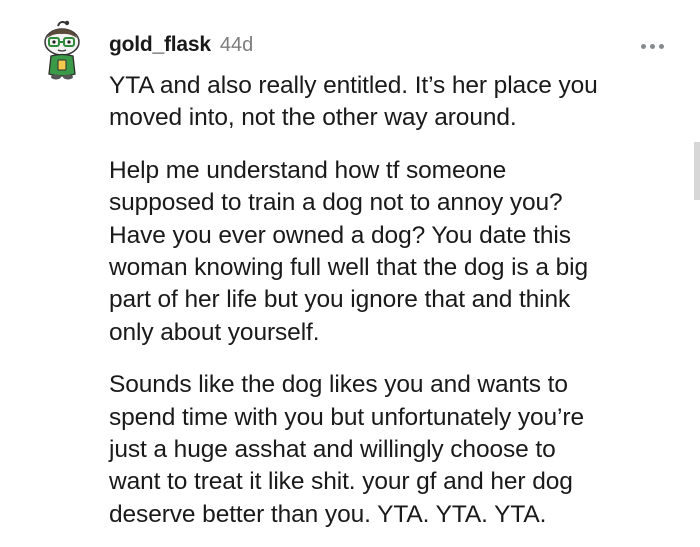 The width and height of the screenshot is (700, 547). I want to click on comment-header: gold_flask 44d, so click(181, 47).